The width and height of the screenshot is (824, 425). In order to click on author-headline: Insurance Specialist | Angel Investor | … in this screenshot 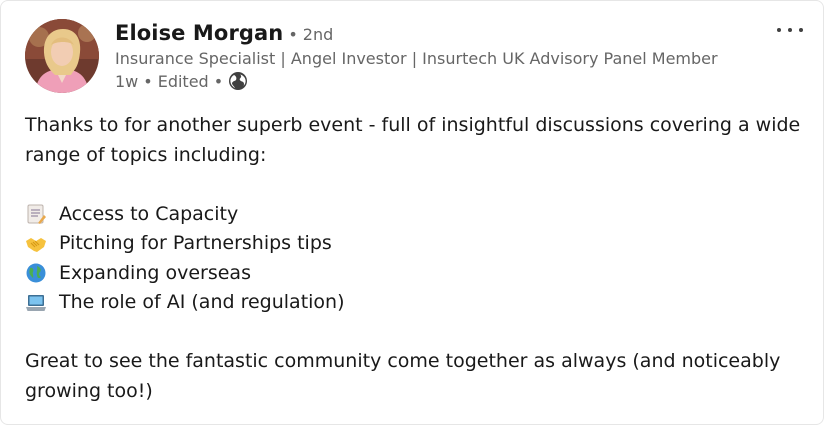, I will do `click(416, 58)`.